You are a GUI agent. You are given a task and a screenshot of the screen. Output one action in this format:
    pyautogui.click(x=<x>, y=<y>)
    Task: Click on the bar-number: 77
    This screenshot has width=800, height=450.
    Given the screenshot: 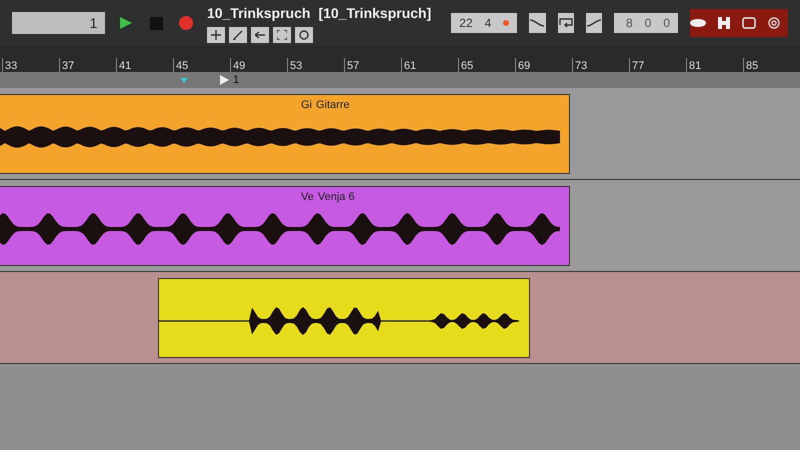 What is the action you would take?
    pyautogui.click(x=638, y=66)
    